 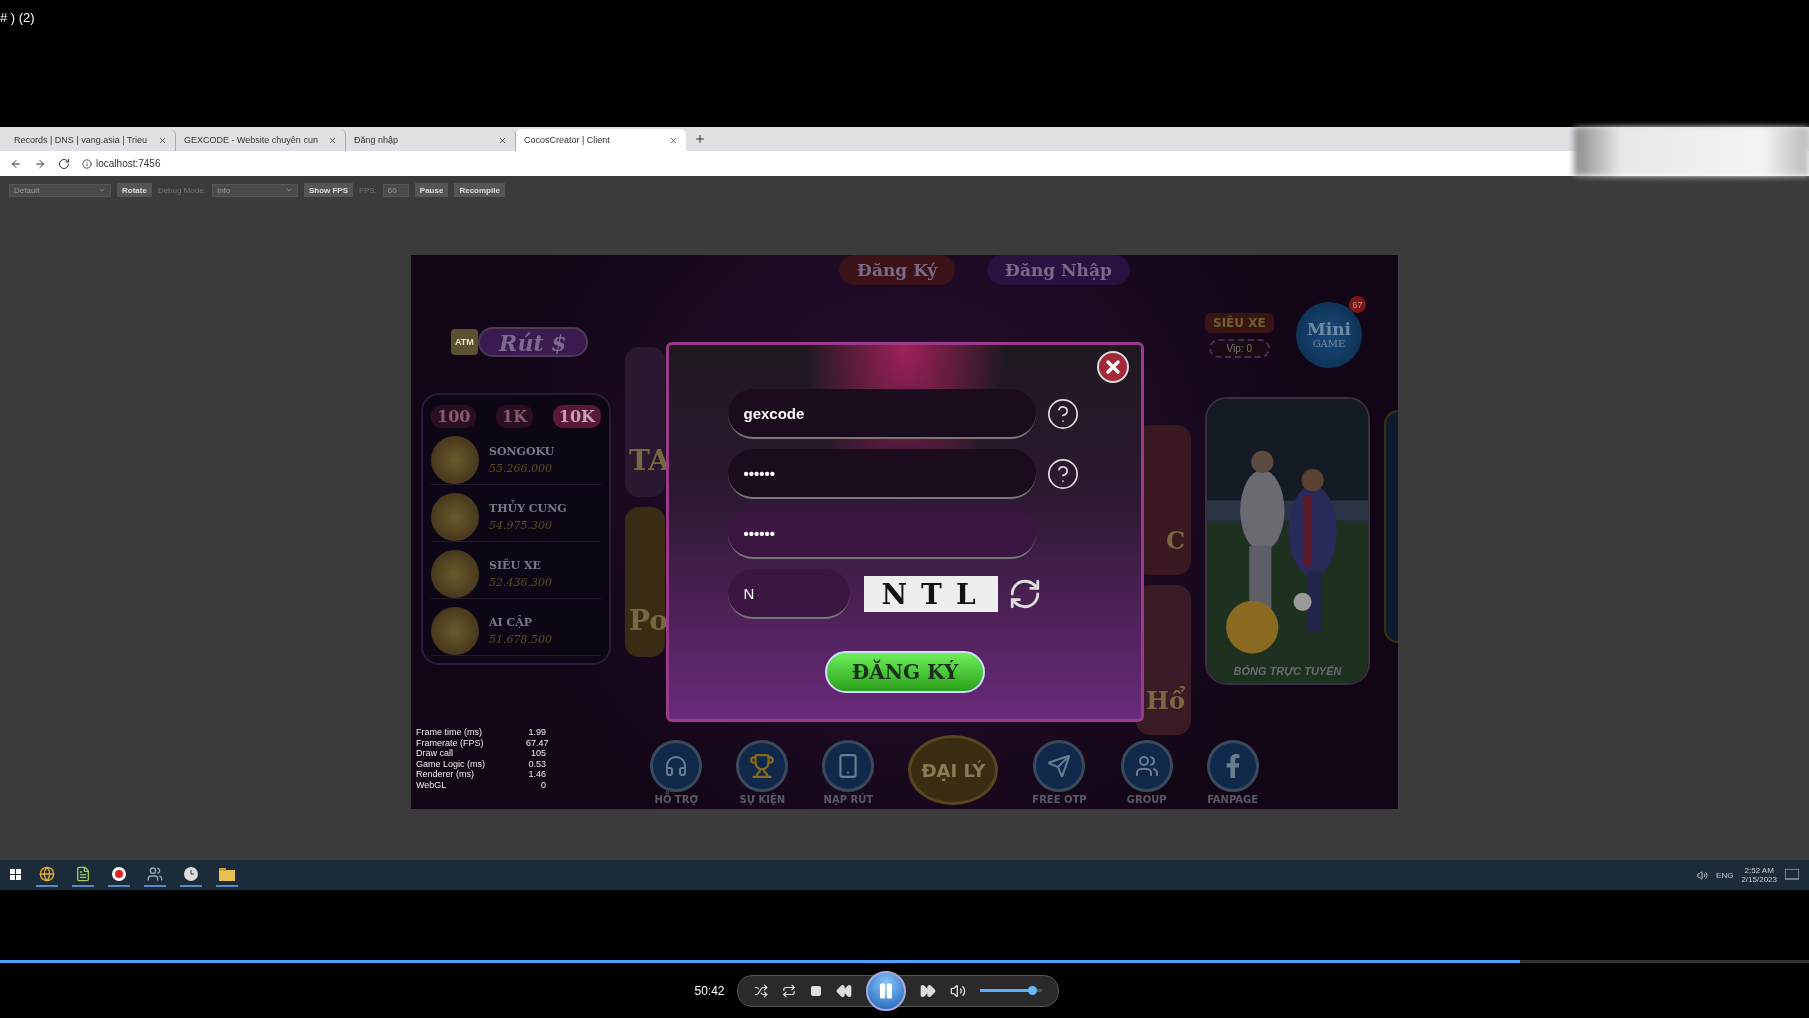 I want to click on close-button, so click(x=1113, y=367).